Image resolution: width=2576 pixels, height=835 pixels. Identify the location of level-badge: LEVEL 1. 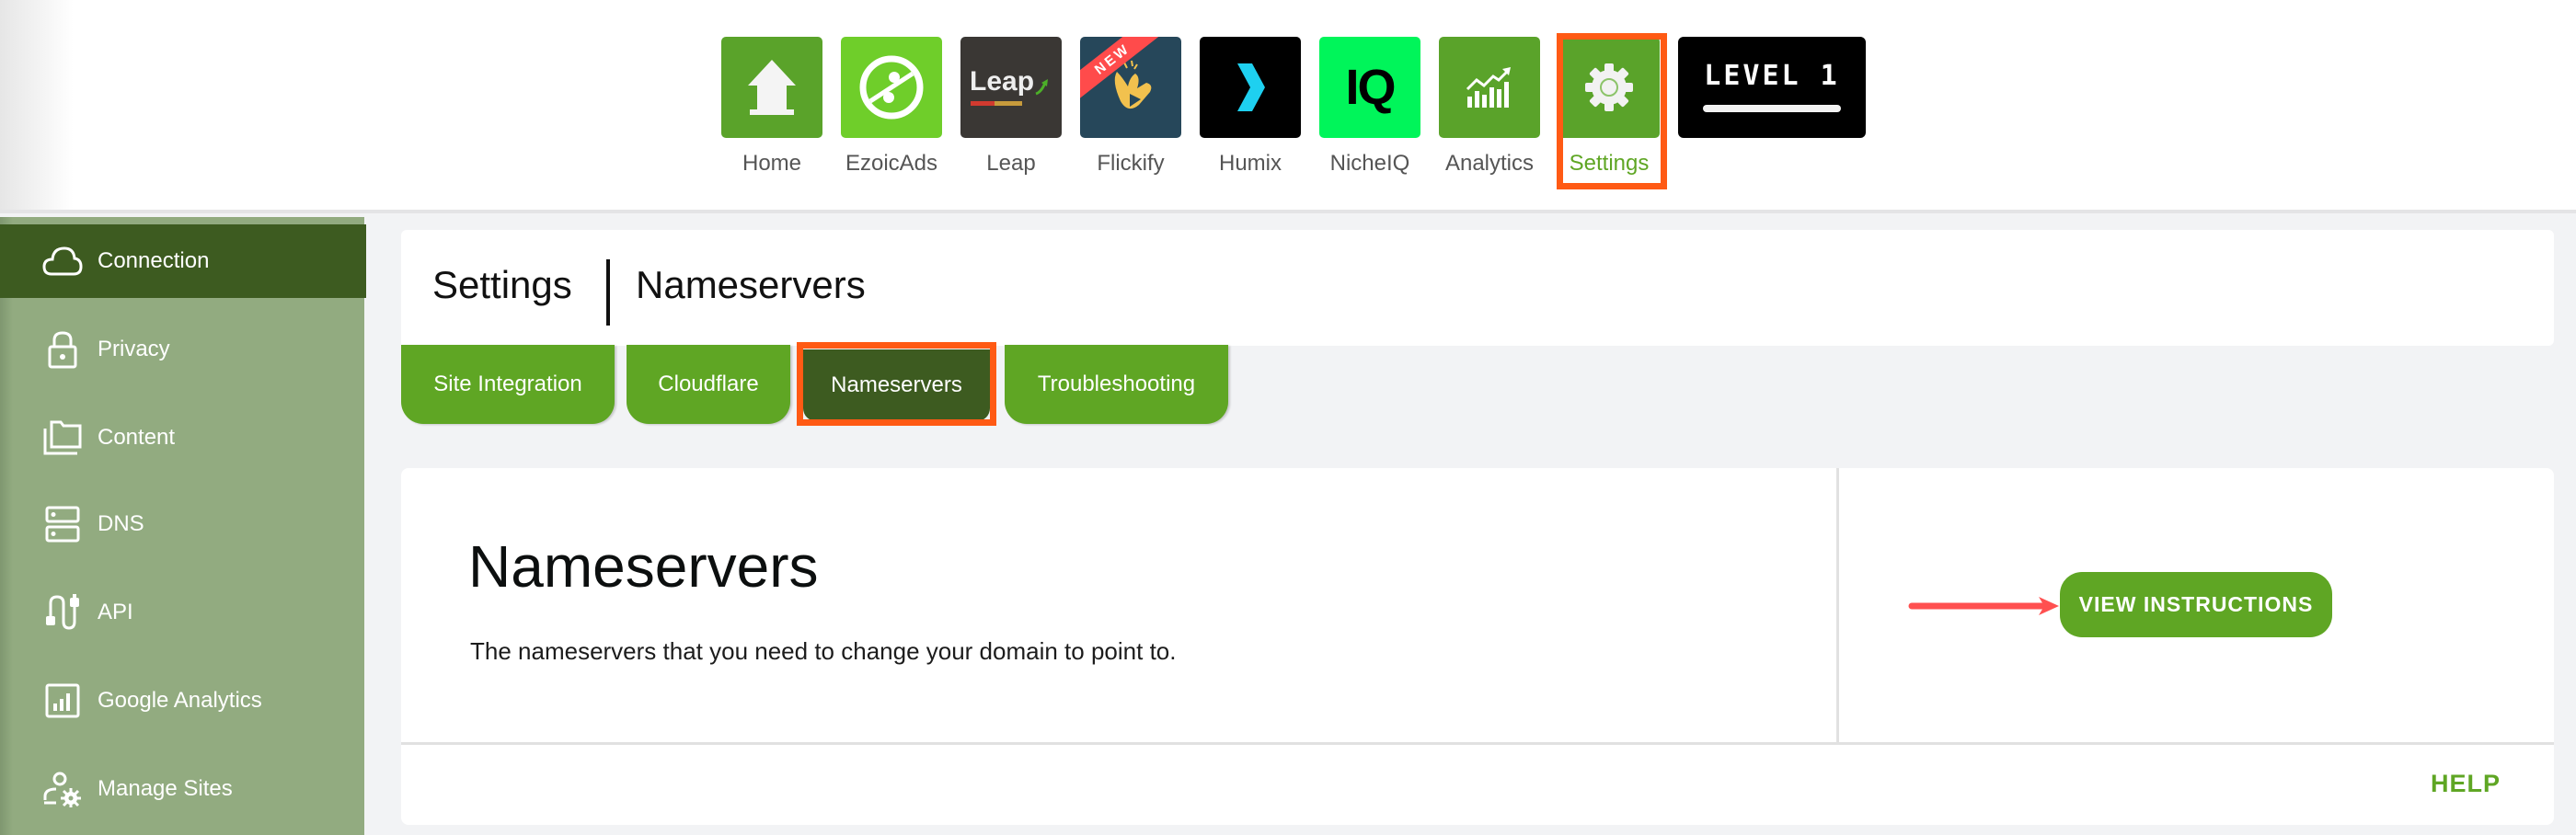
(1772, 87).